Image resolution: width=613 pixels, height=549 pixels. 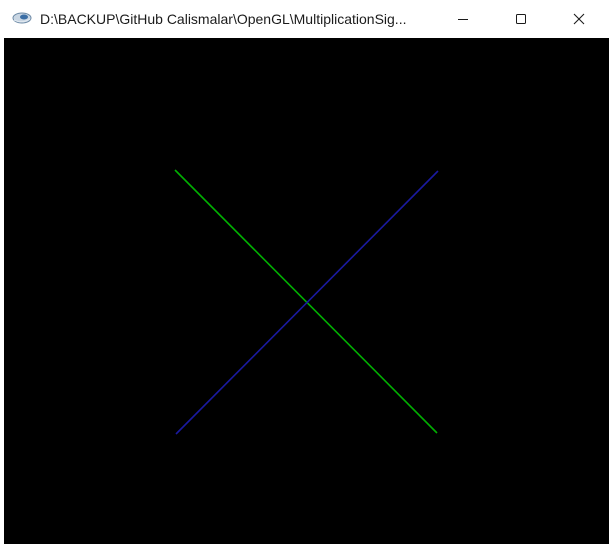 What do you see at coordinates (22, 18) in the screenshot?
I see `opengl-app-icon` at bounding box center [22, 18].